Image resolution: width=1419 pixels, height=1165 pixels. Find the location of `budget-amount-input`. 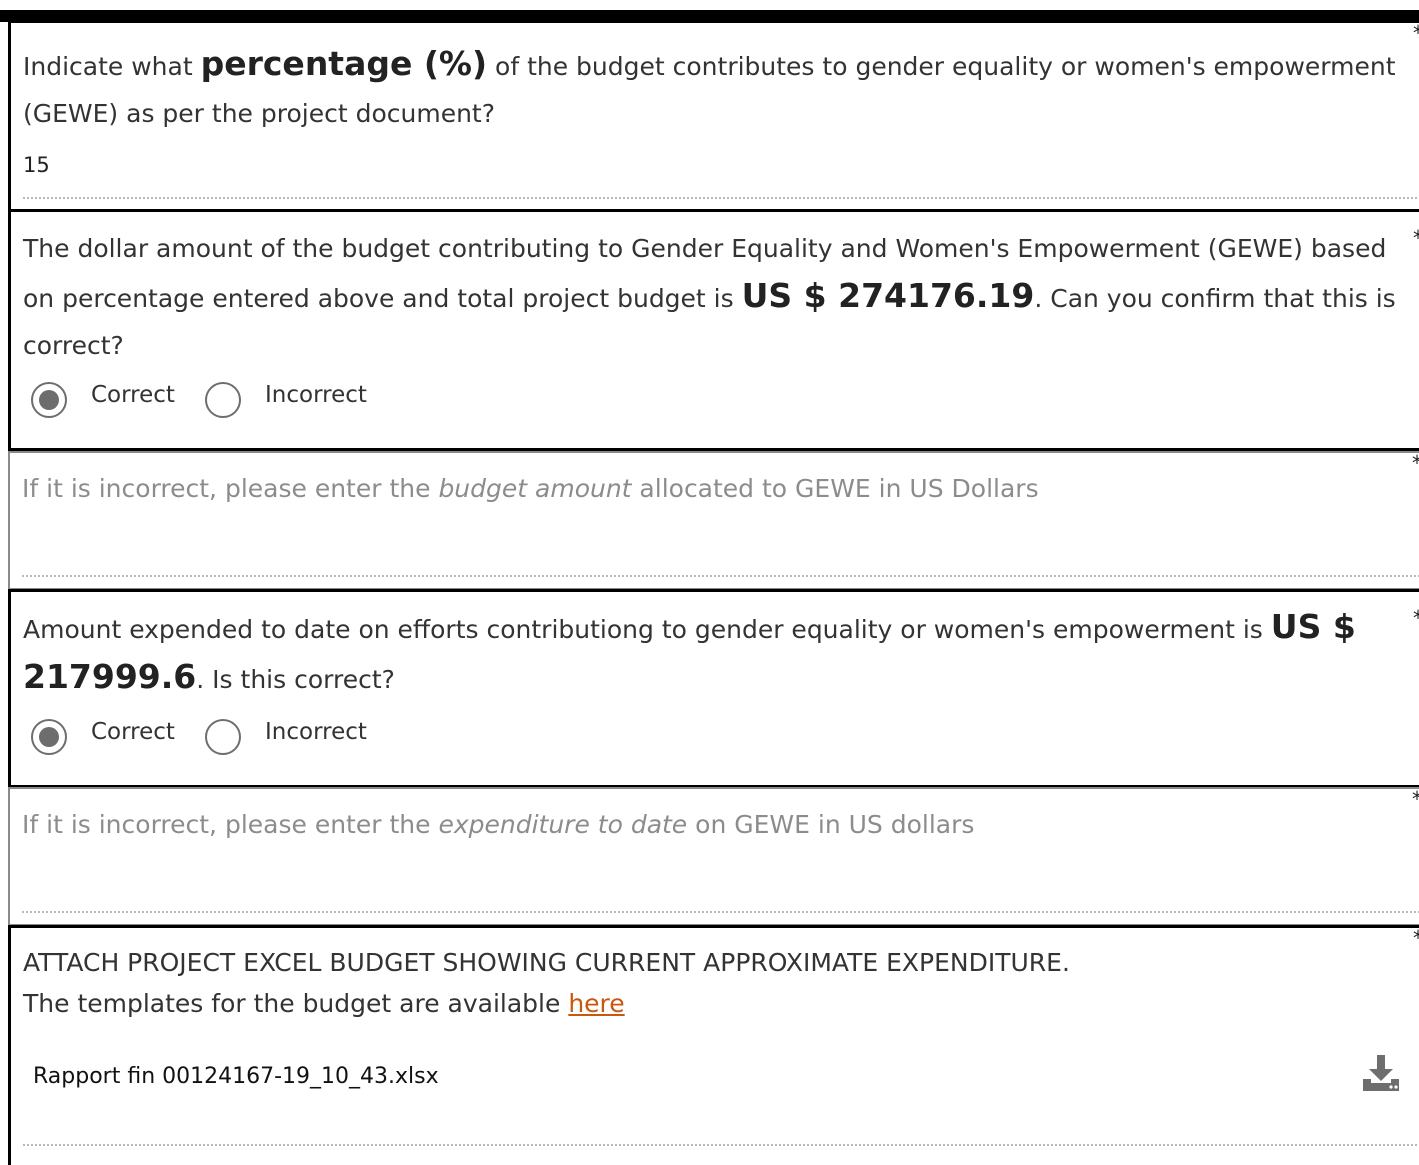

budget-amount-input is located at coordinates (717, 551).